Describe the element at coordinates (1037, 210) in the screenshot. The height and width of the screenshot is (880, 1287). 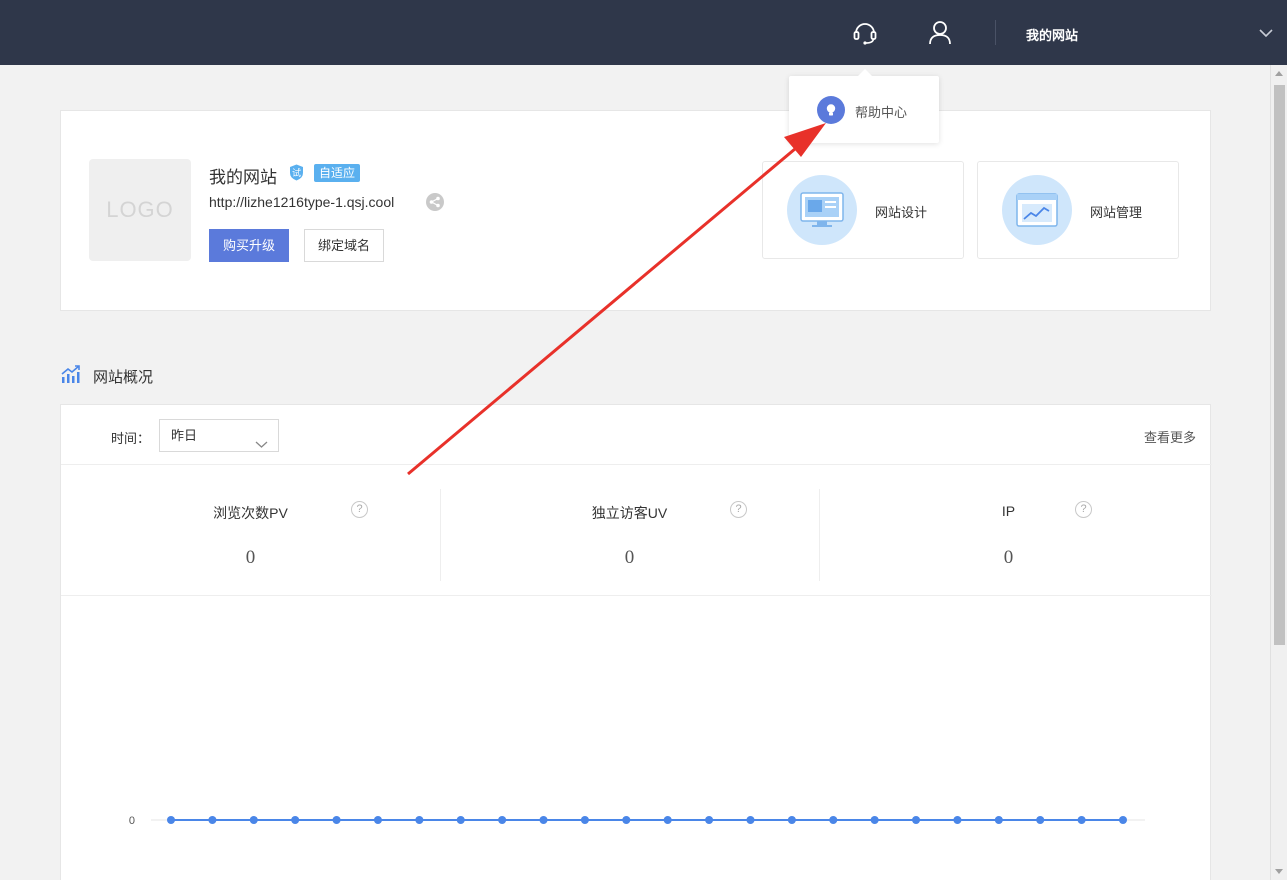
I see `browser-chart-icon` at that location.